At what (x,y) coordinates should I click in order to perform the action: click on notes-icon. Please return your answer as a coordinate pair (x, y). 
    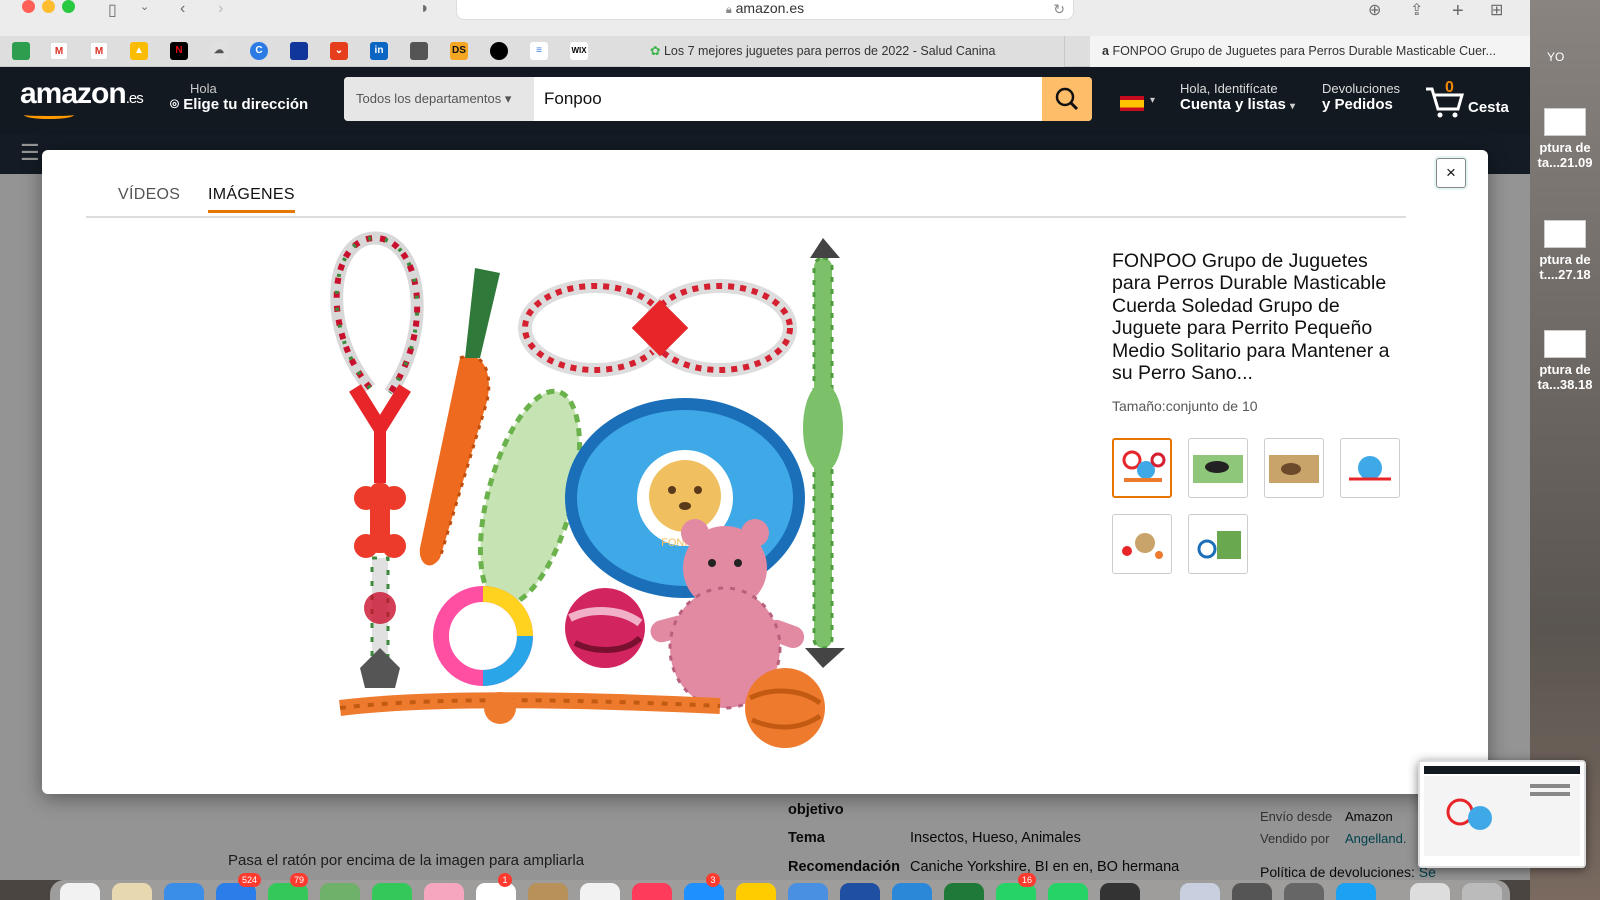
    Looking at the image, I should click on (132, 891).